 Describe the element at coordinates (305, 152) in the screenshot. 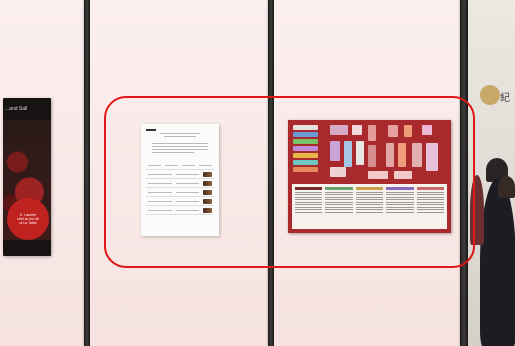

I see `map-legend` at that location.